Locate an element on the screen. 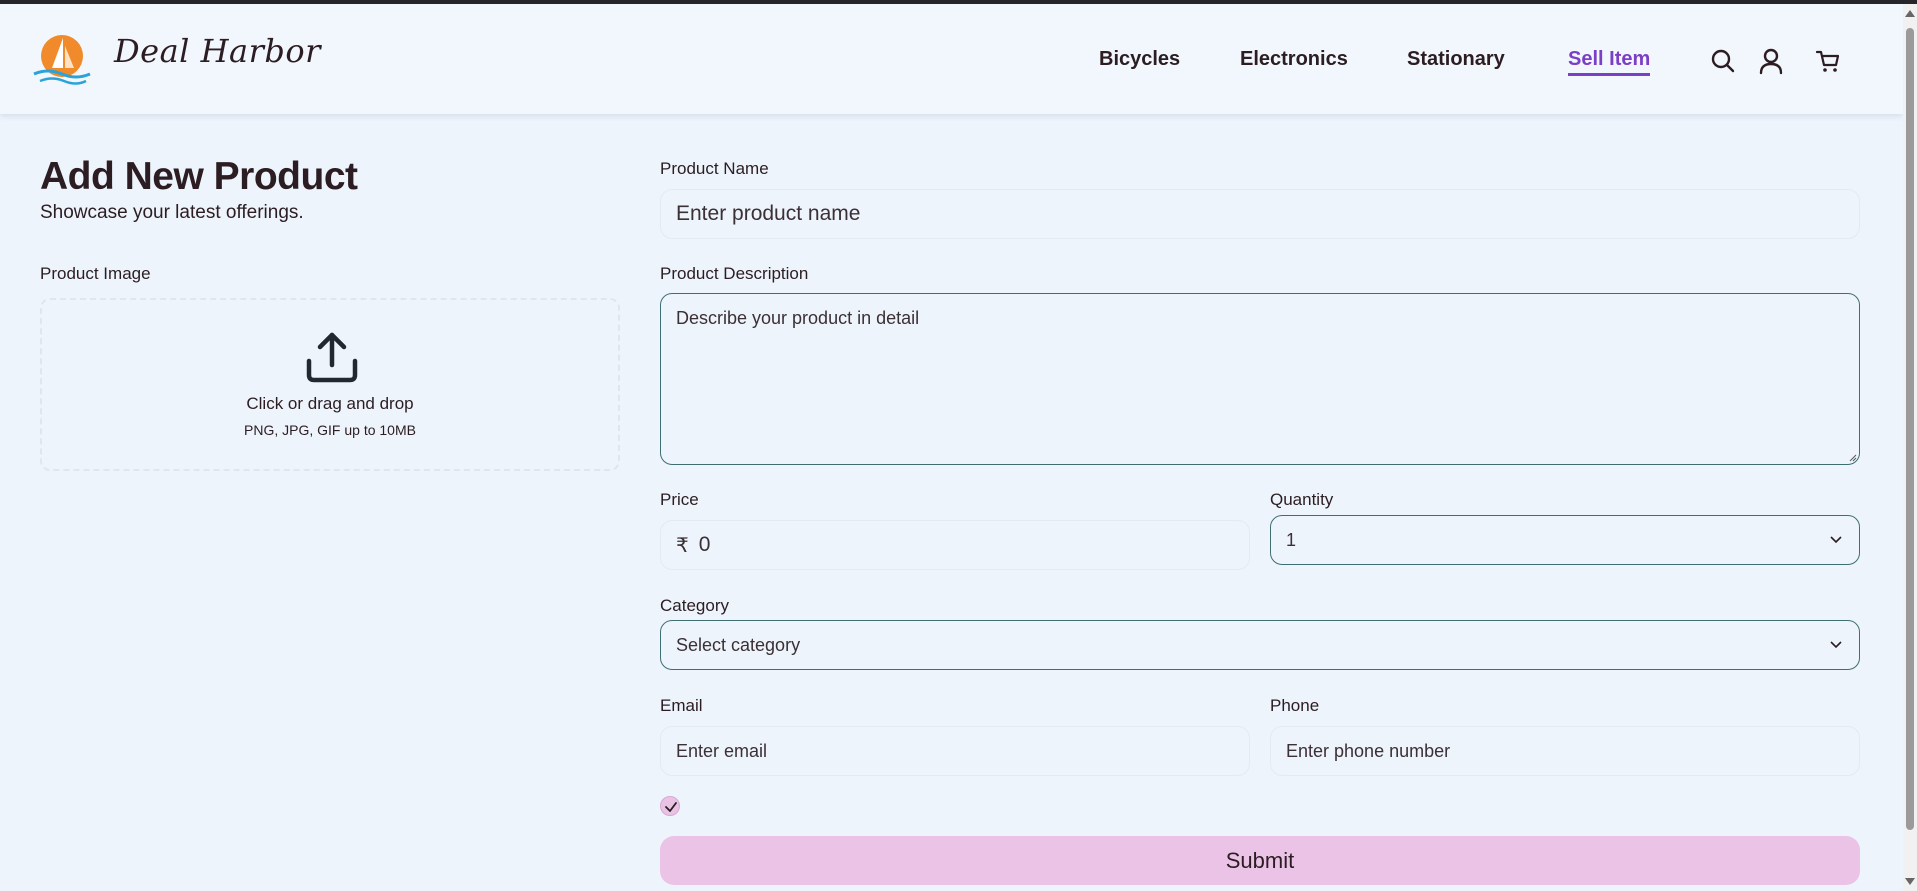 This screenshot has width=1917, height=891. scroll-down-arrow-icon is located at coordinates (1910, 881).